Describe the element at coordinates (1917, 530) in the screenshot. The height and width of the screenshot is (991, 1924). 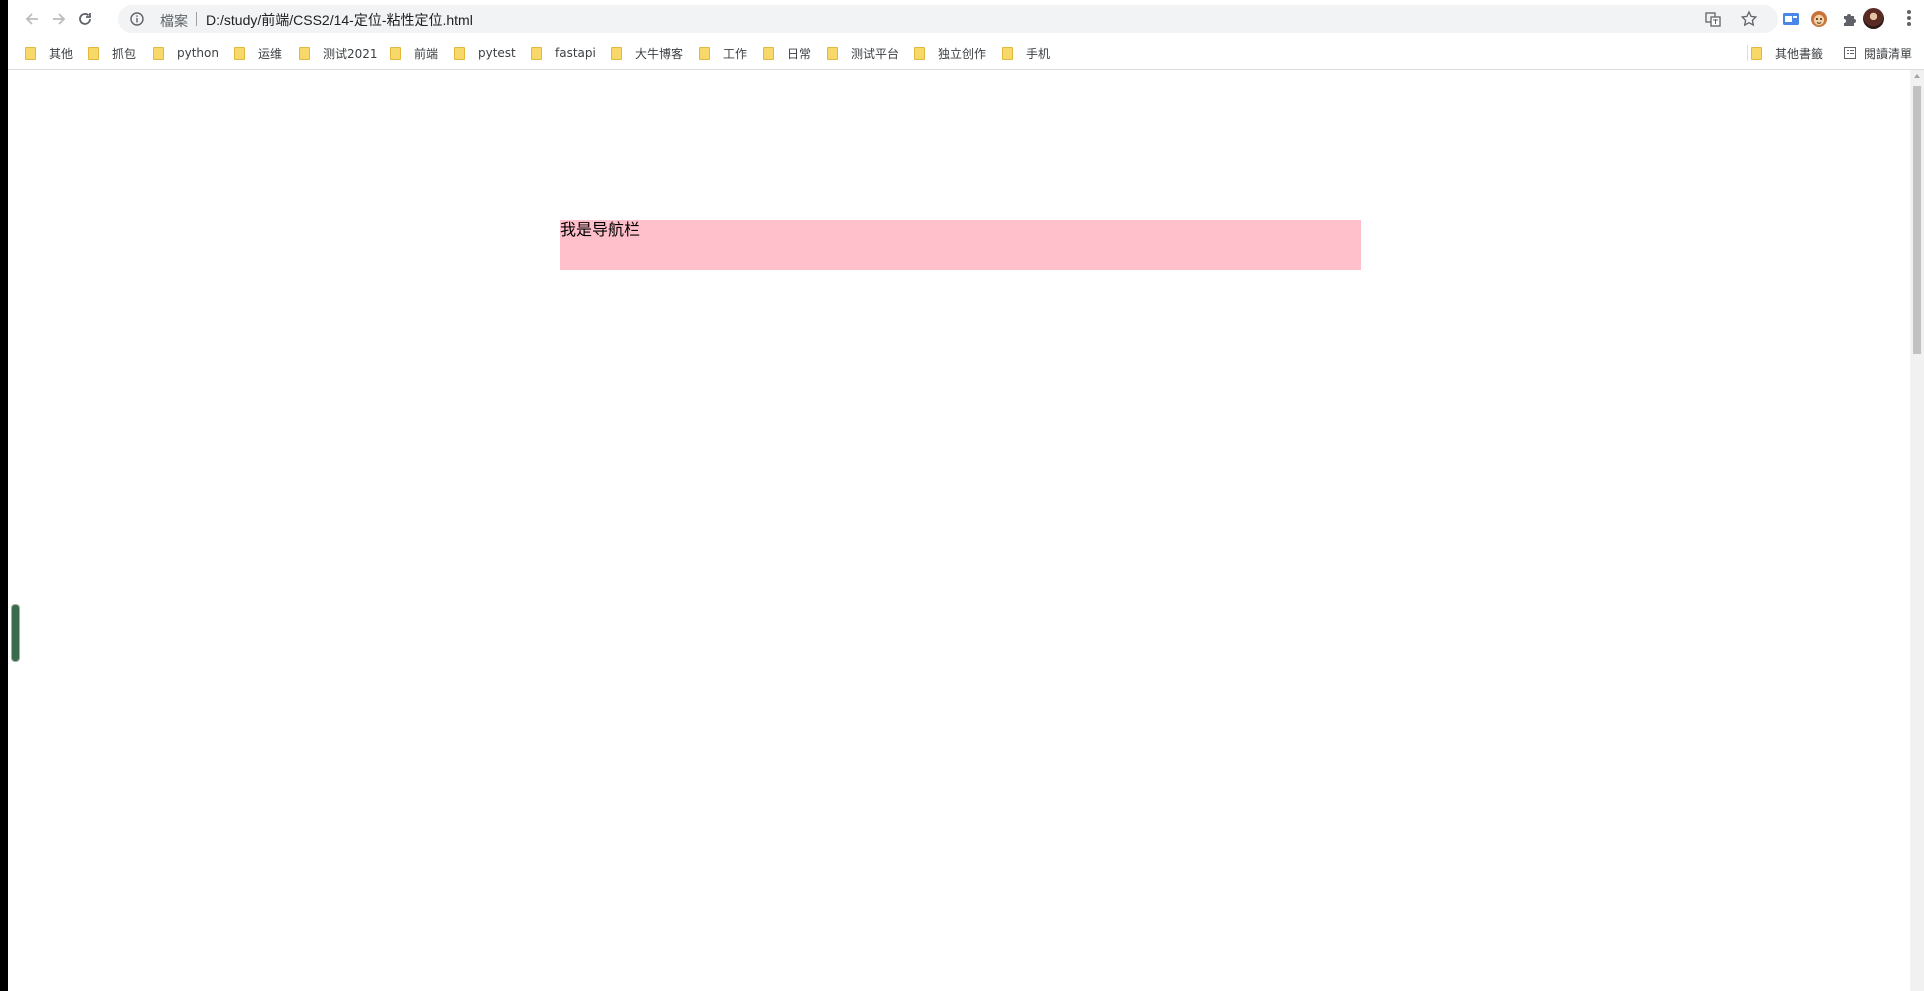
I see `vertical-scrollbar` at that location.